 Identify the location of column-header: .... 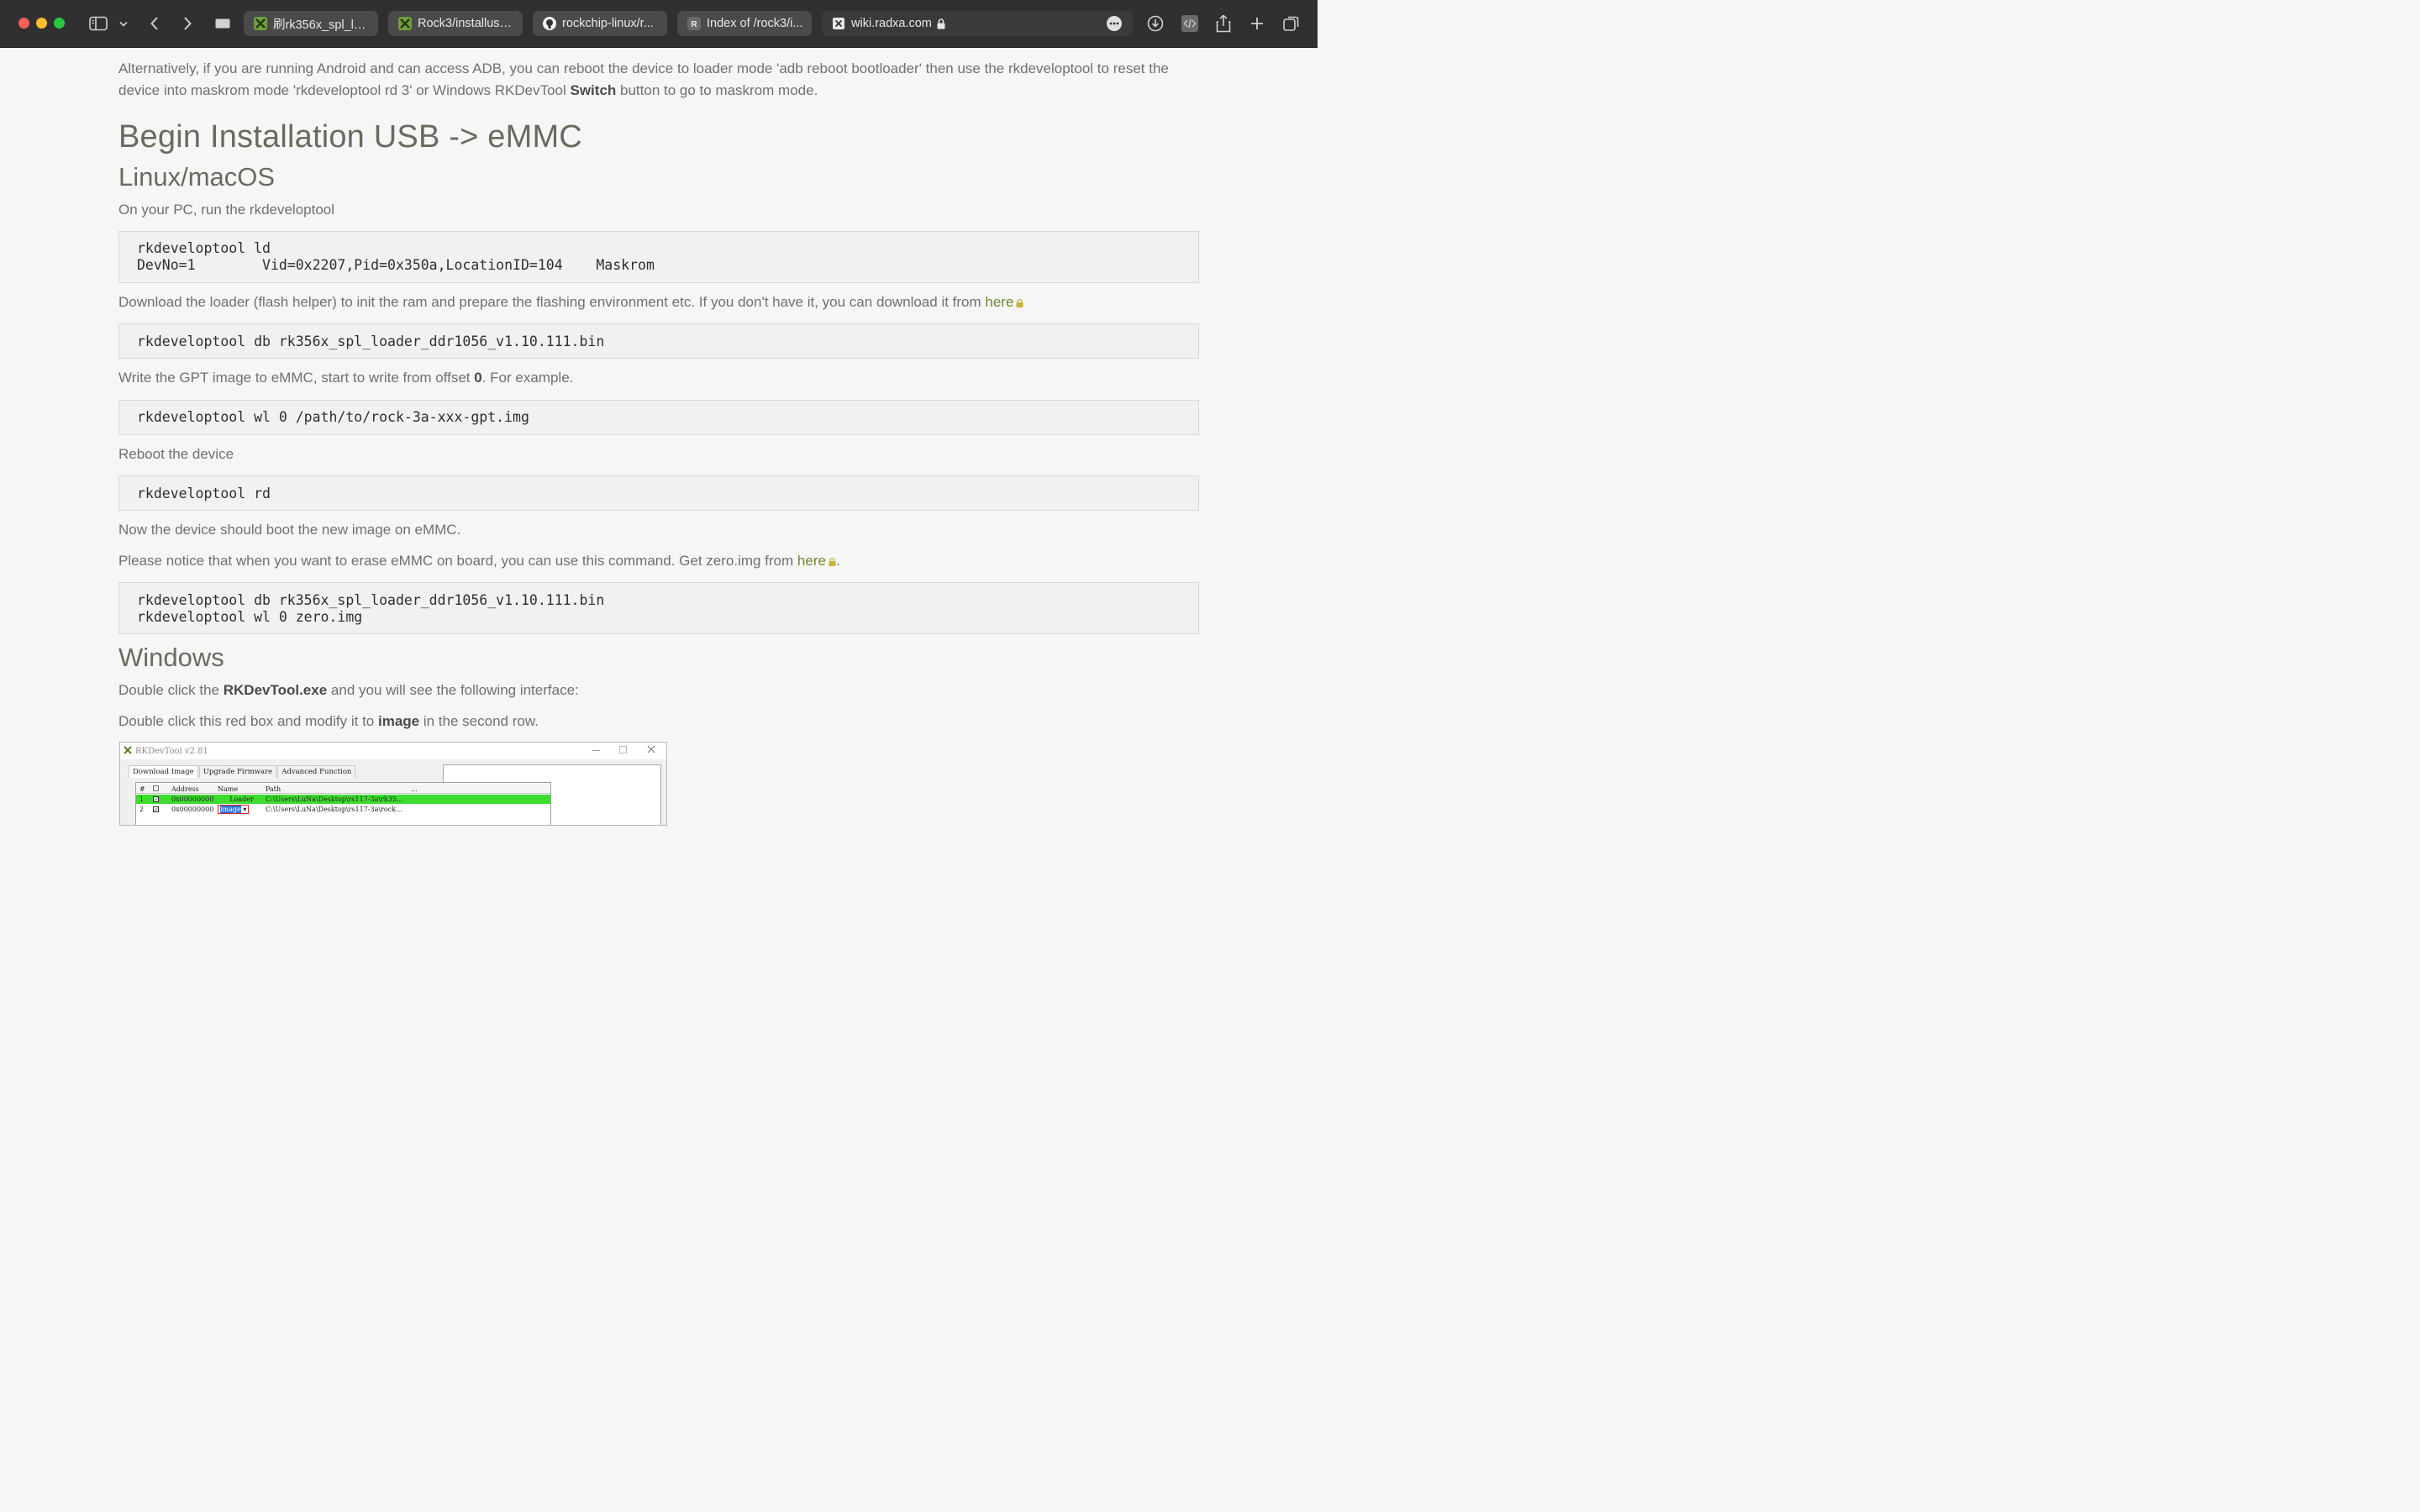
(414, 789).